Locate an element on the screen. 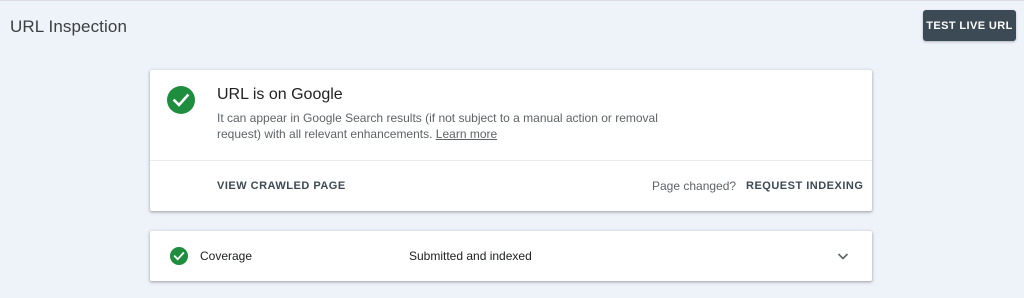 The image size is (1024, 298). test-live-url-button: TEST LIVE URL is located at coordinates (969, 25).